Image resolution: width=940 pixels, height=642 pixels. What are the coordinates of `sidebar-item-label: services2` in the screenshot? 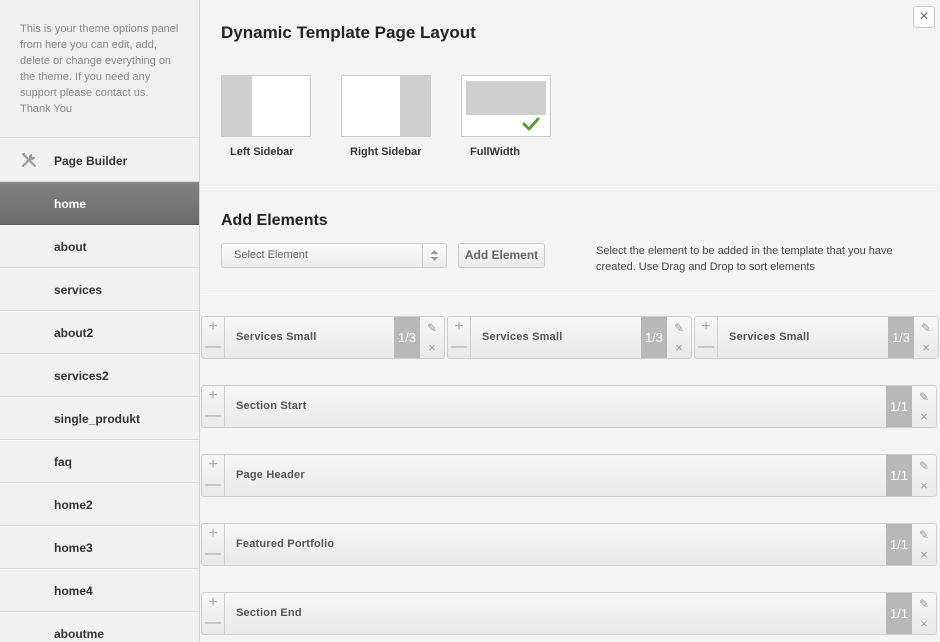 It's located at (81, 376).